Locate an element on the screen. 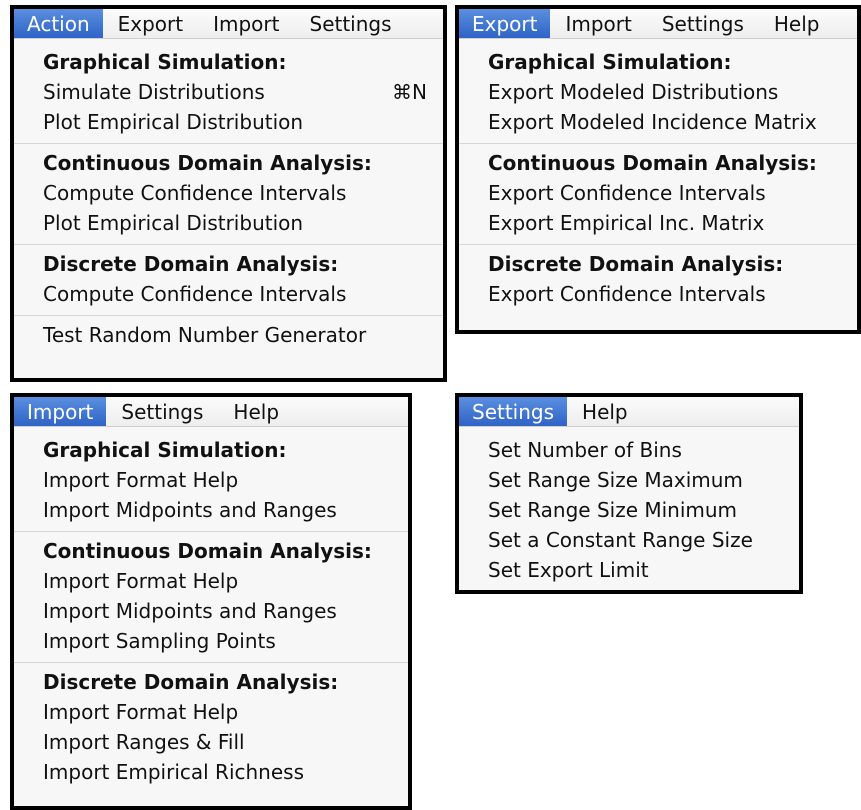 This screenshot has height=810, width=861. menu-item-set-number-of-bins: Set Number of Bins is located at coordinates (629, 450).